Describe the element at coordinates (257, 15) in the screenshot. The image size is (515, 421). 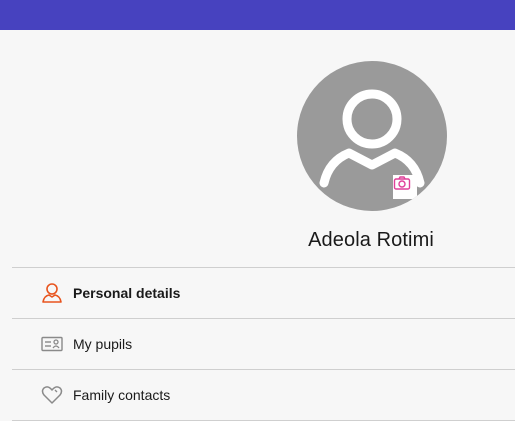
I see `top-app-bar` at that location.